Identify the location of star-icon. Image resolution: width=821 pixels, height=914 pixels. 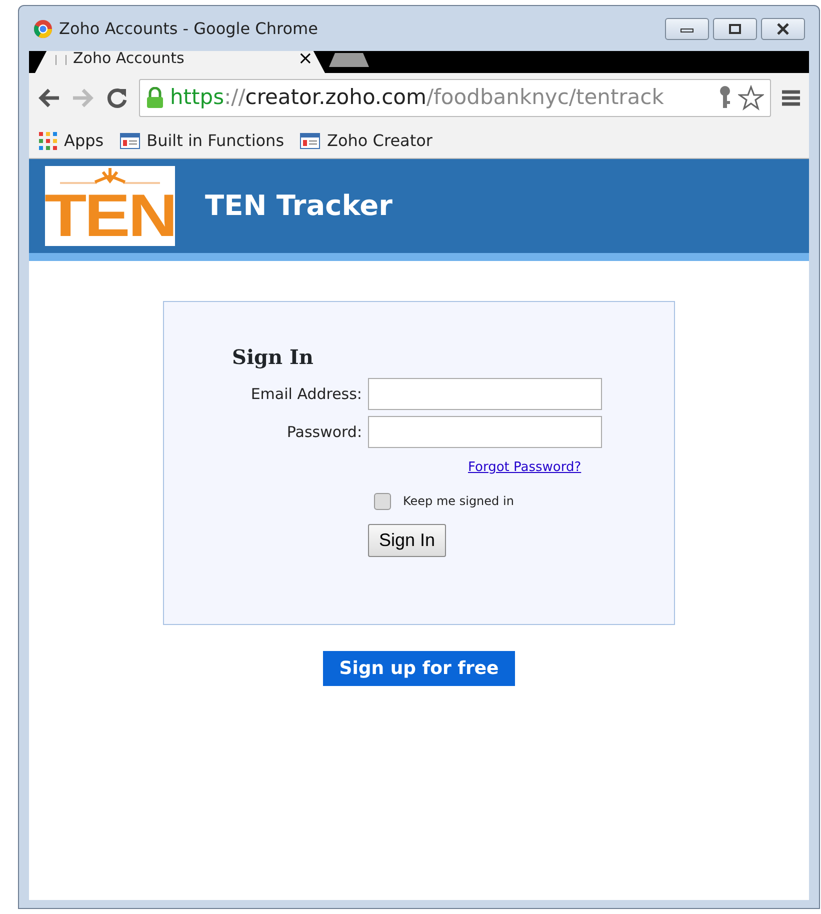
(751, 98).